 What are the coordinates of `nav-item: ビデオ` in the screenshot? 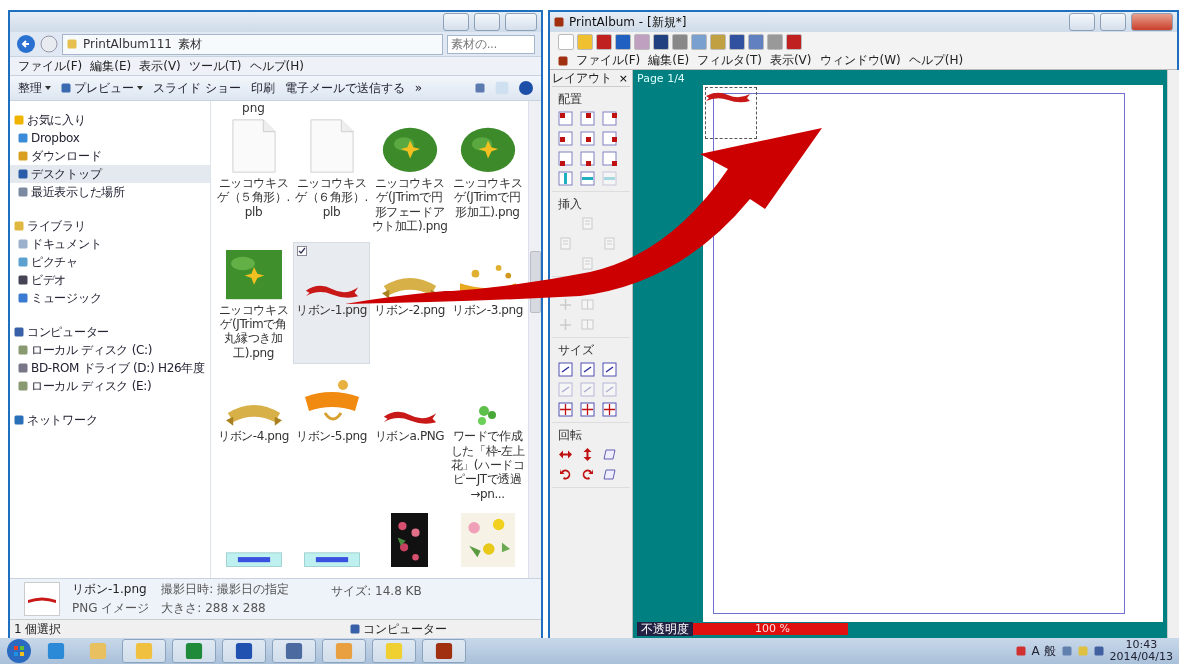 It's located at (110, 280).